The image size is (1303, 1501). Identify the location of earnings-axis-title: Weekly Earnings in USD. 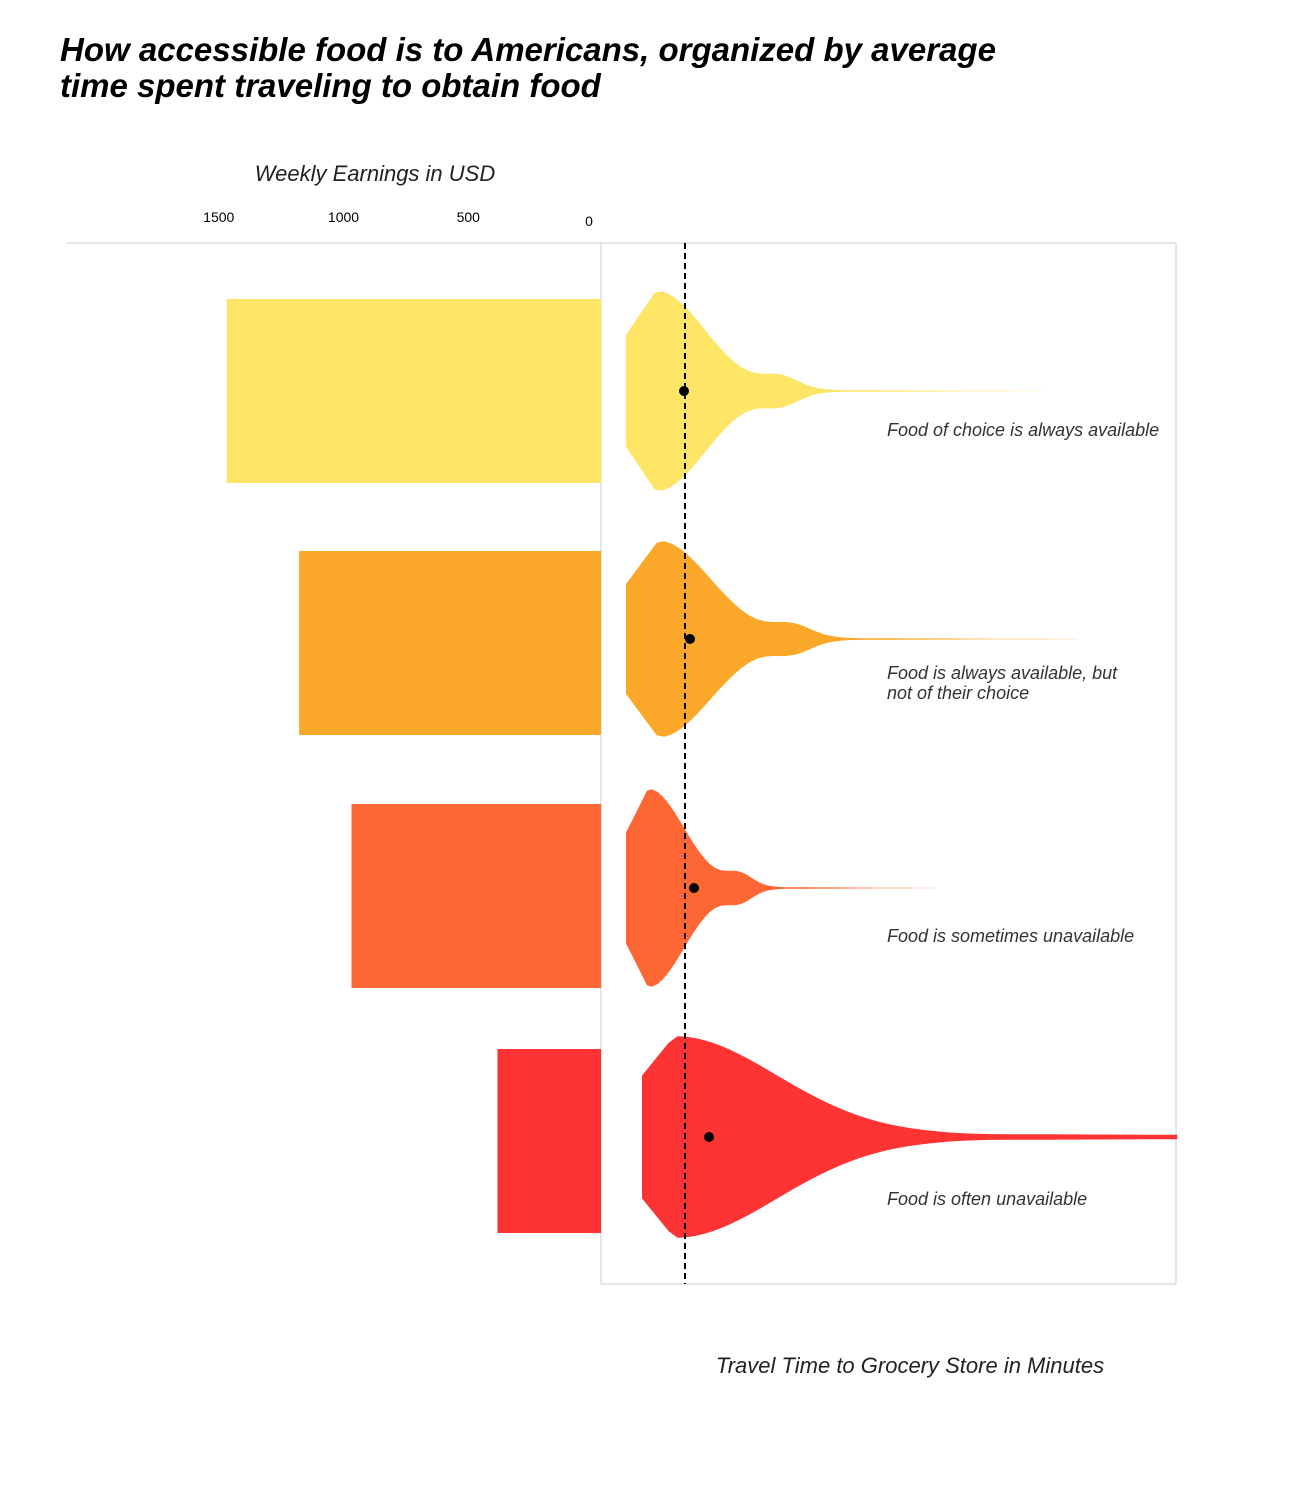
(375, 173).